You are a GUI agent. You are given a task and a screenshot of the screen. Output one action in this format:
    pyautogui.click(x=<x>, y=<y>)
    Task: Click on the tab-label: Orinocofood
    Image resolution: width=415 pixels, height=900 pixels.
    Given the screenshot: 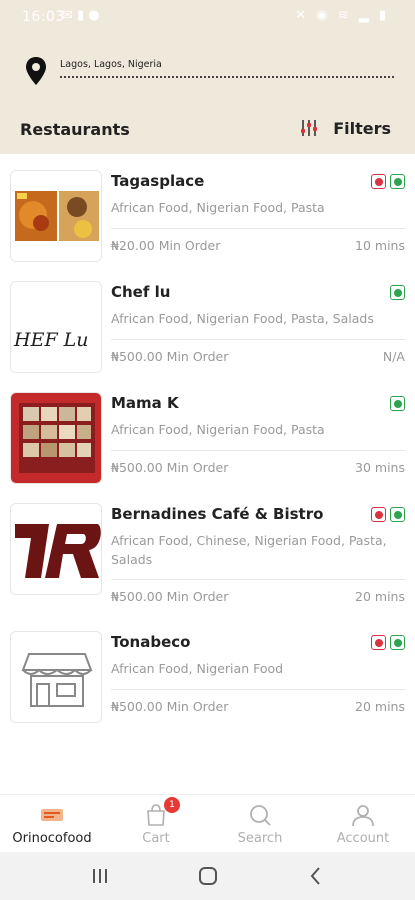 What is the action you would take?
    pyautogui.click(x=52, y=838)
    